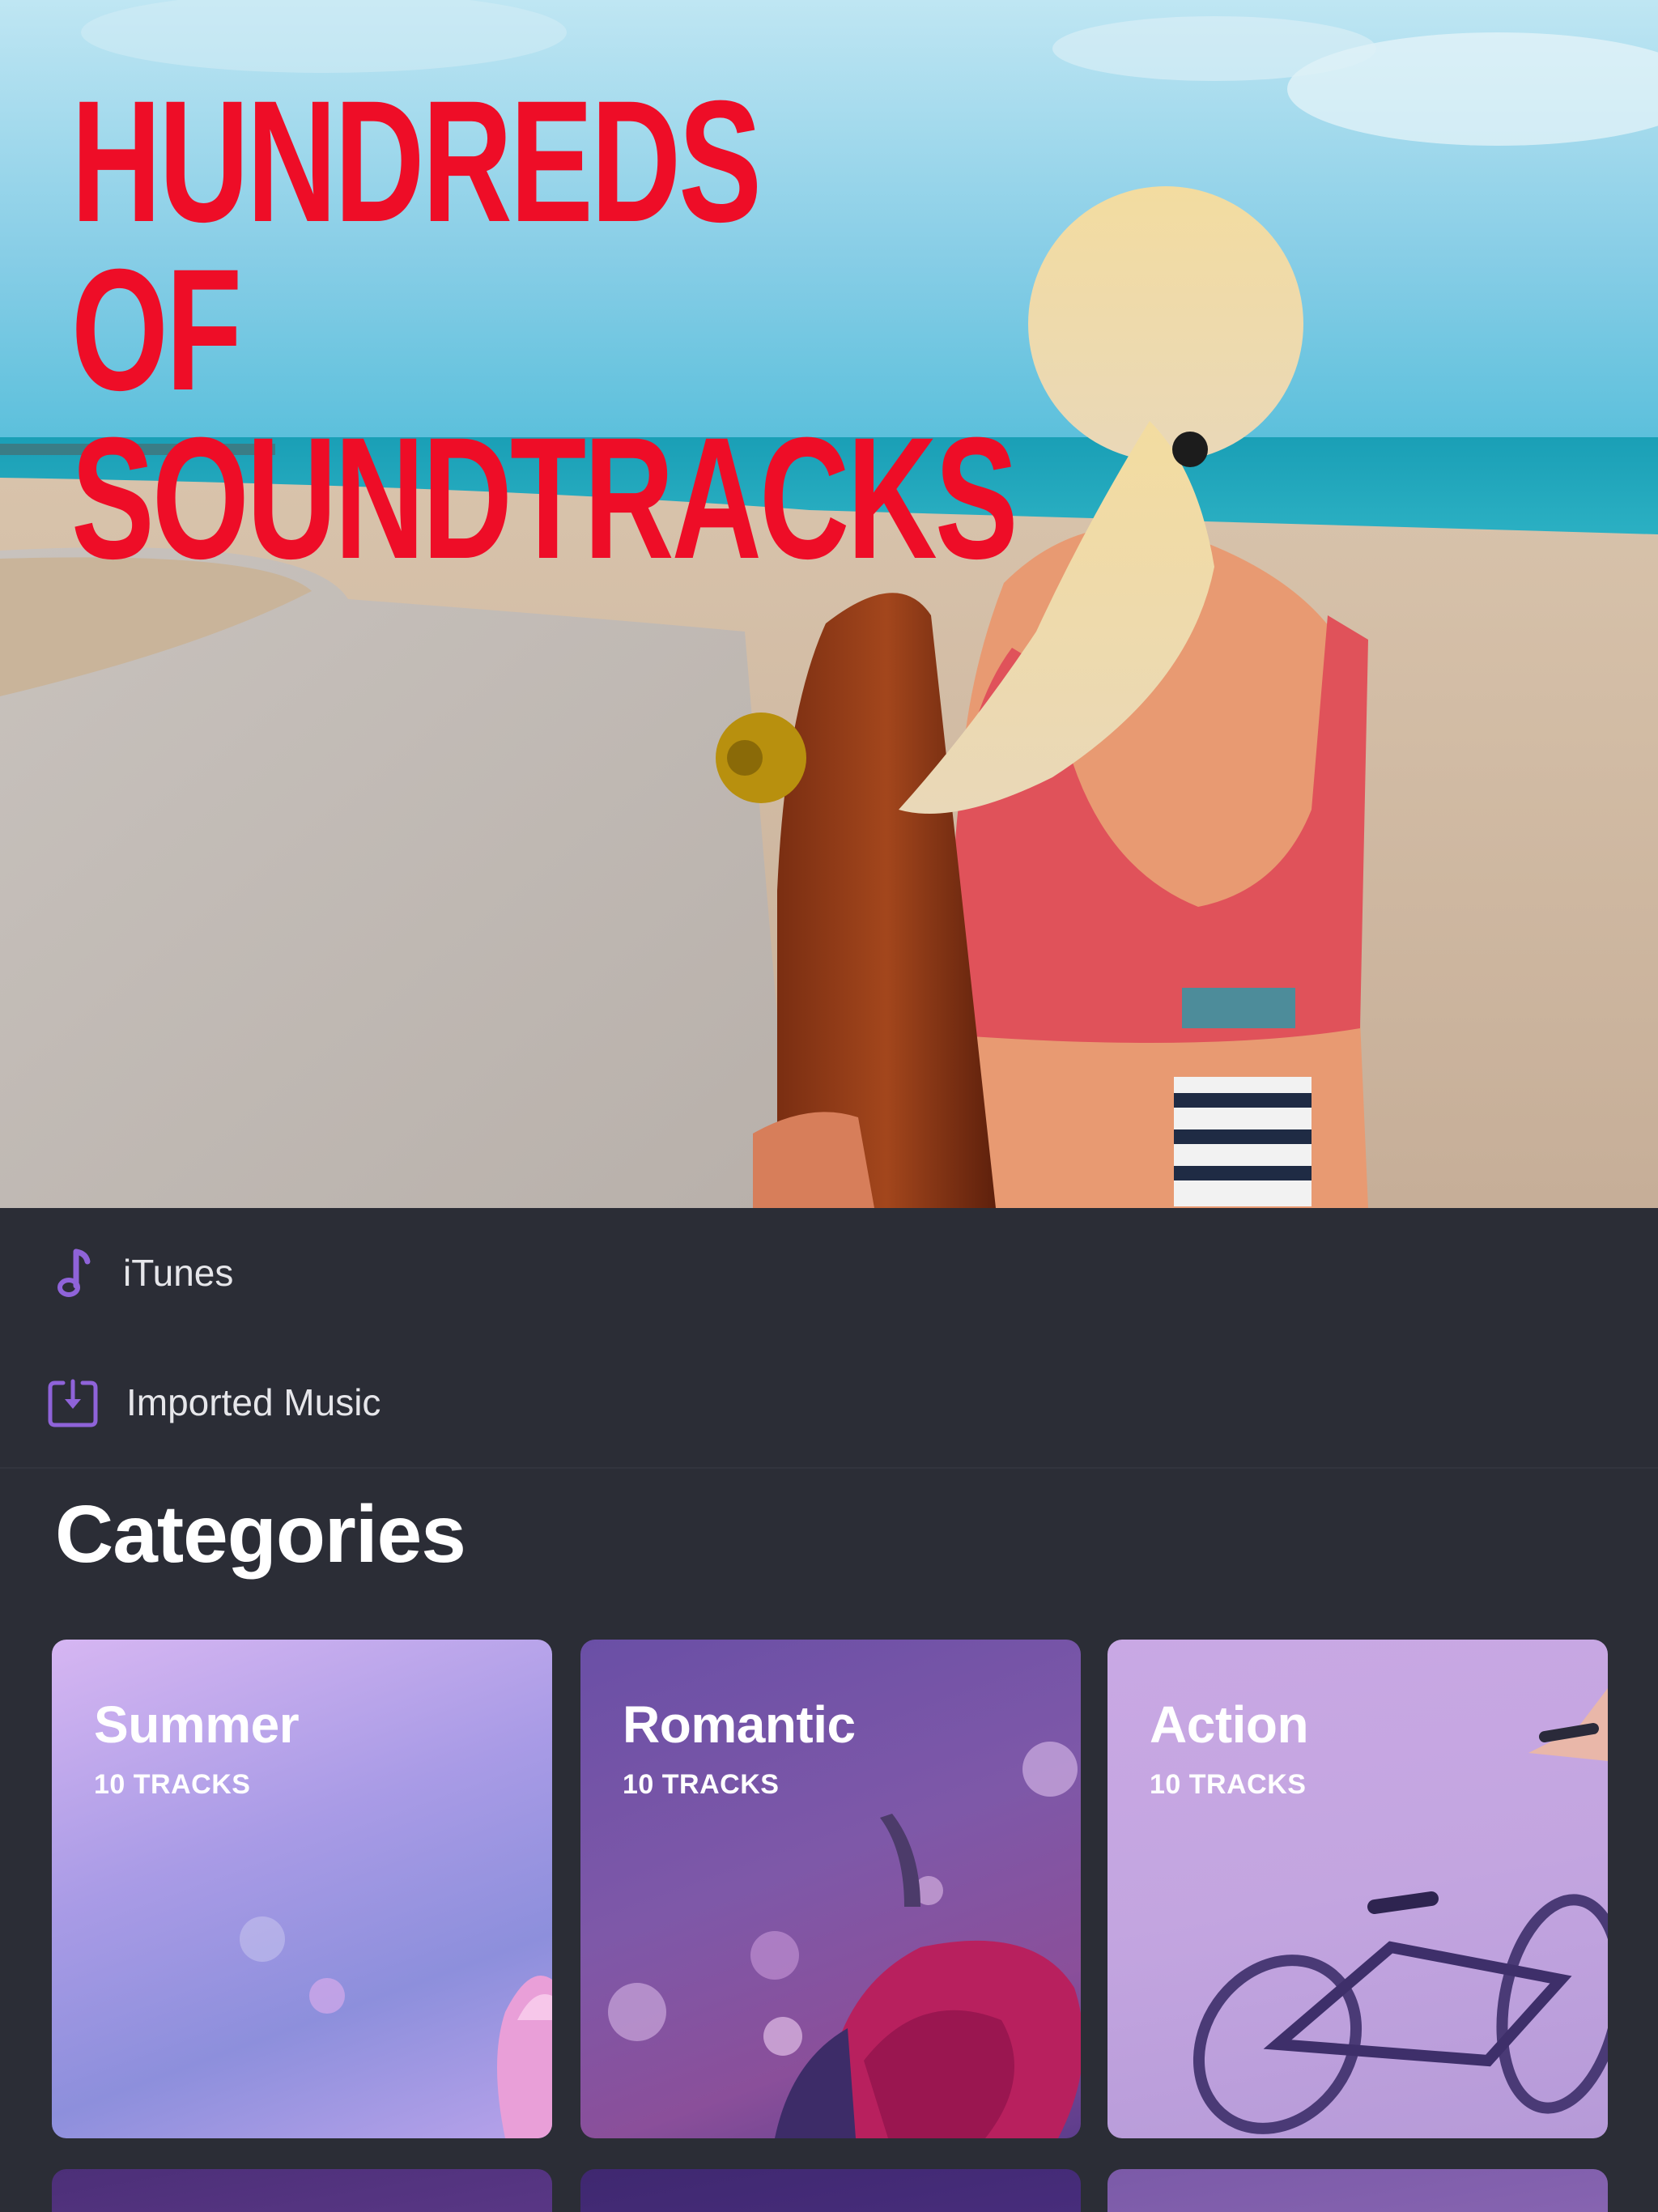 The width and height of the screenshot is (1658, 2212). Describe the element at coordinates (1229, 1725) in the screenshot. I see `card-title: Action` at that location.